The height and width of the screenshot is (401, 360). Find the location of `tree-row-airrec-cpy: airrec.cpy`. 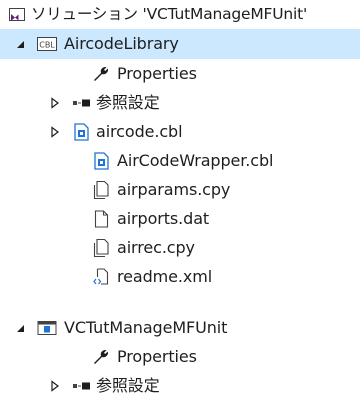

tree-row-airrec-cpy: airrec.cpy is located at coordinates (180, 247).